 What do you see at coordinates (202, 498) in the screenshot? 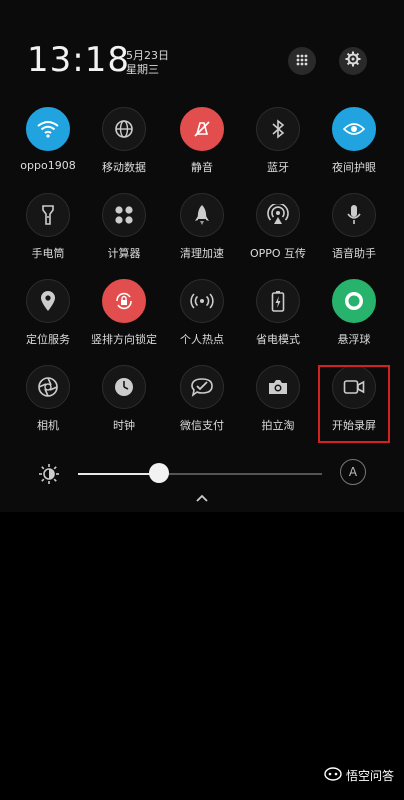
I see `collapse-chevron-icon` at bounding box center [202, 498].